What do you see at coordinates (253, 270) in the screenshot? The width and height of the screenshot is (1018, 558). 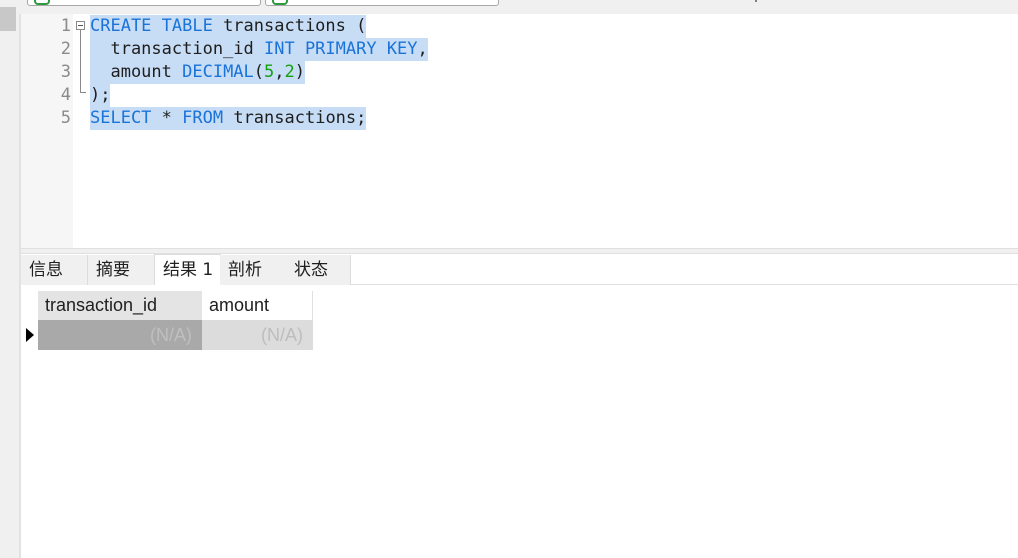 I see `tab-profile: 剖析` at bounding box center [253, 270].